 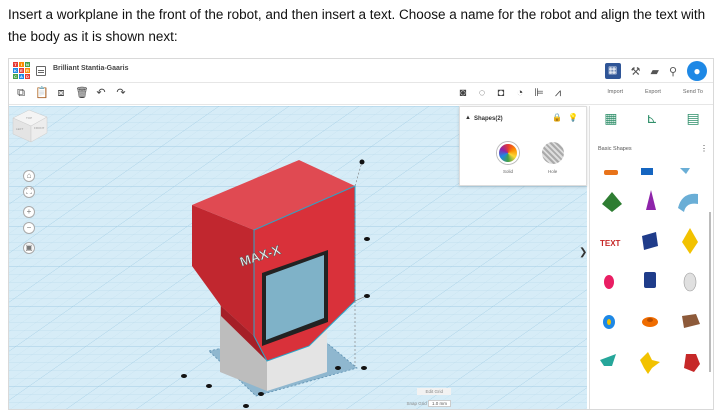 I want to click on shape-half-sphere-icon, so click(x=688, y=202).